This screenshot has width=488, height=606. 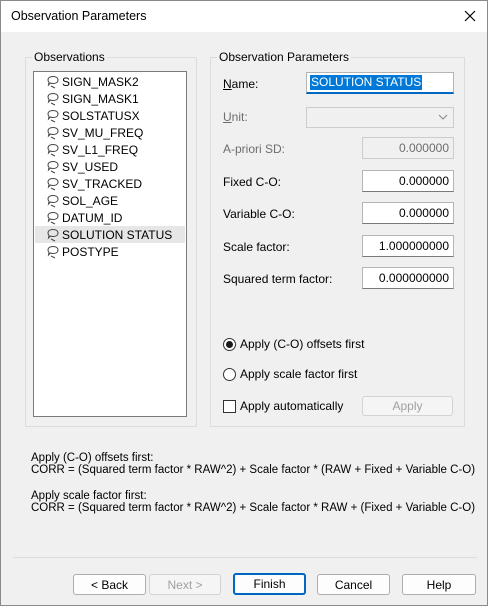 I want to click on unit-dropdown, so click(x=380, y=117).